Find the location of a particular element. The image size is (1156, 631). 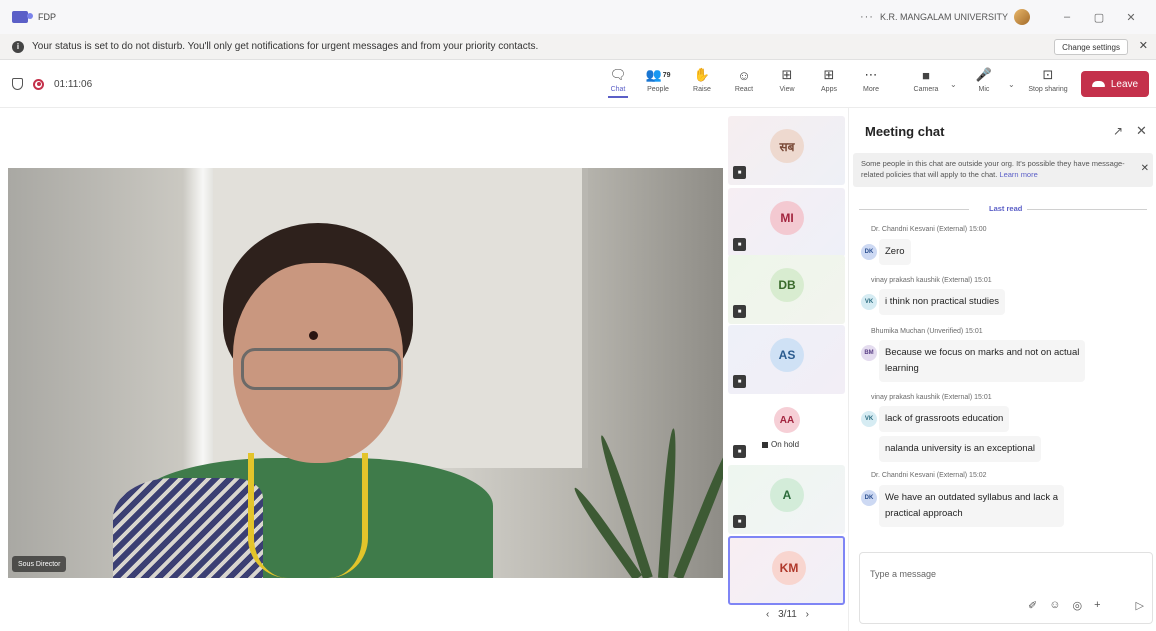

info-icon: i is located at coordinates (18, 46).